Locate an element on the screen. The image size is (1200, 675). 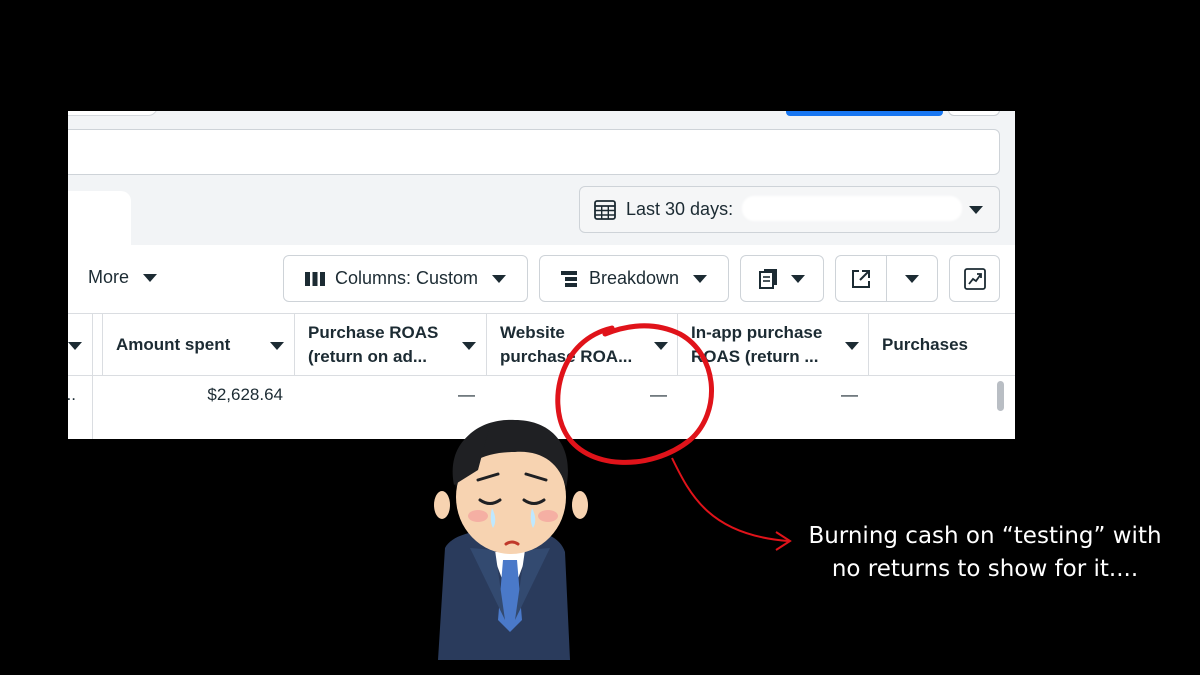
annotation-arrow is located at coordinates (730, 499).